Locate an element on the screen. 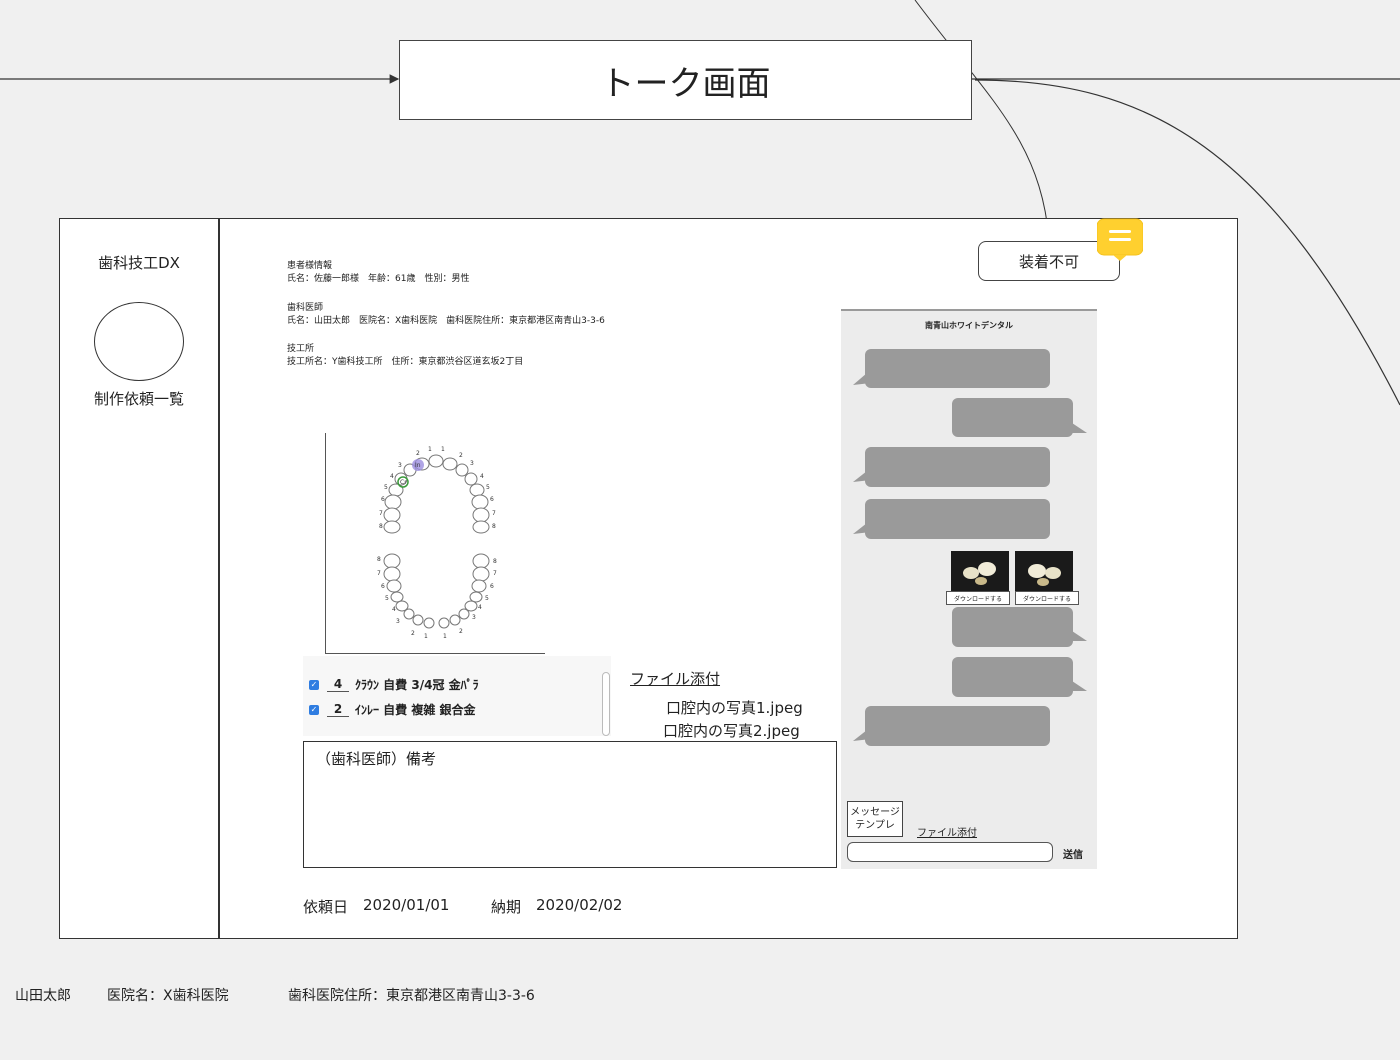 This screenshot has height=1060, width=1400. send-button: 送信 is located at coordinates (1073, 853).